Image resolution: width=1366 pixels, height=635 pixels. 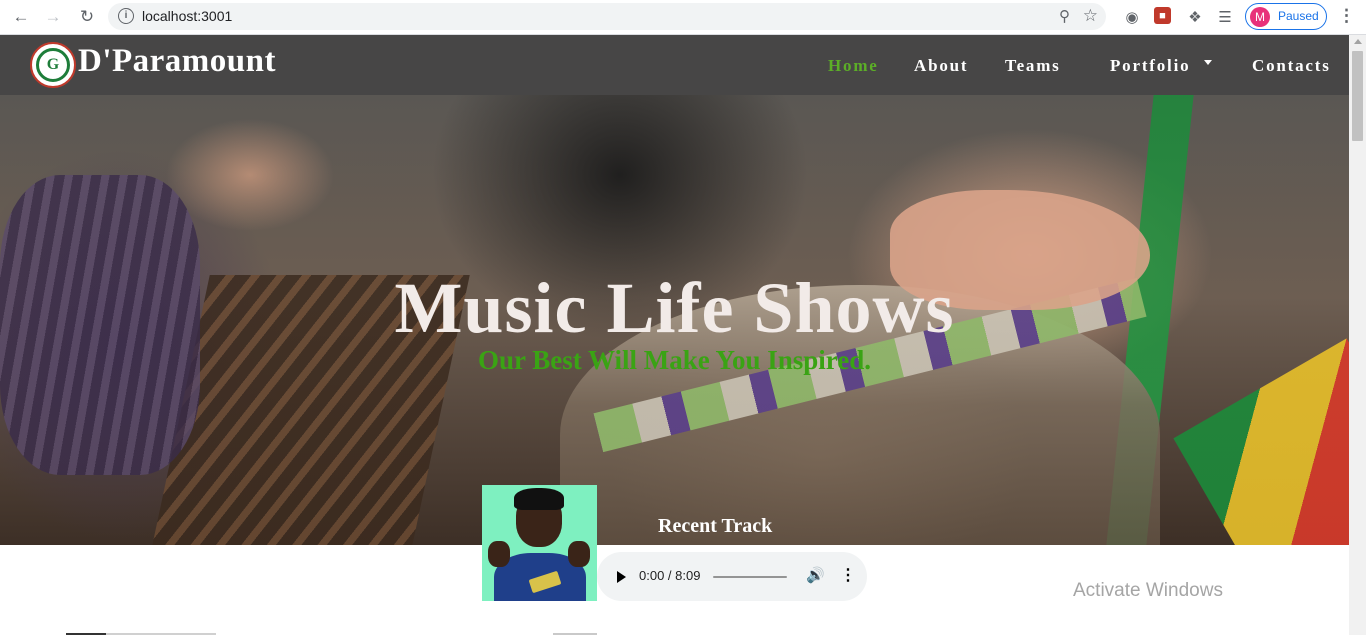 What do you see at coordinates (715, 526) in the screenshot?
I see `recent-track-heading: Recent Track` at bounding box center [715, 526].